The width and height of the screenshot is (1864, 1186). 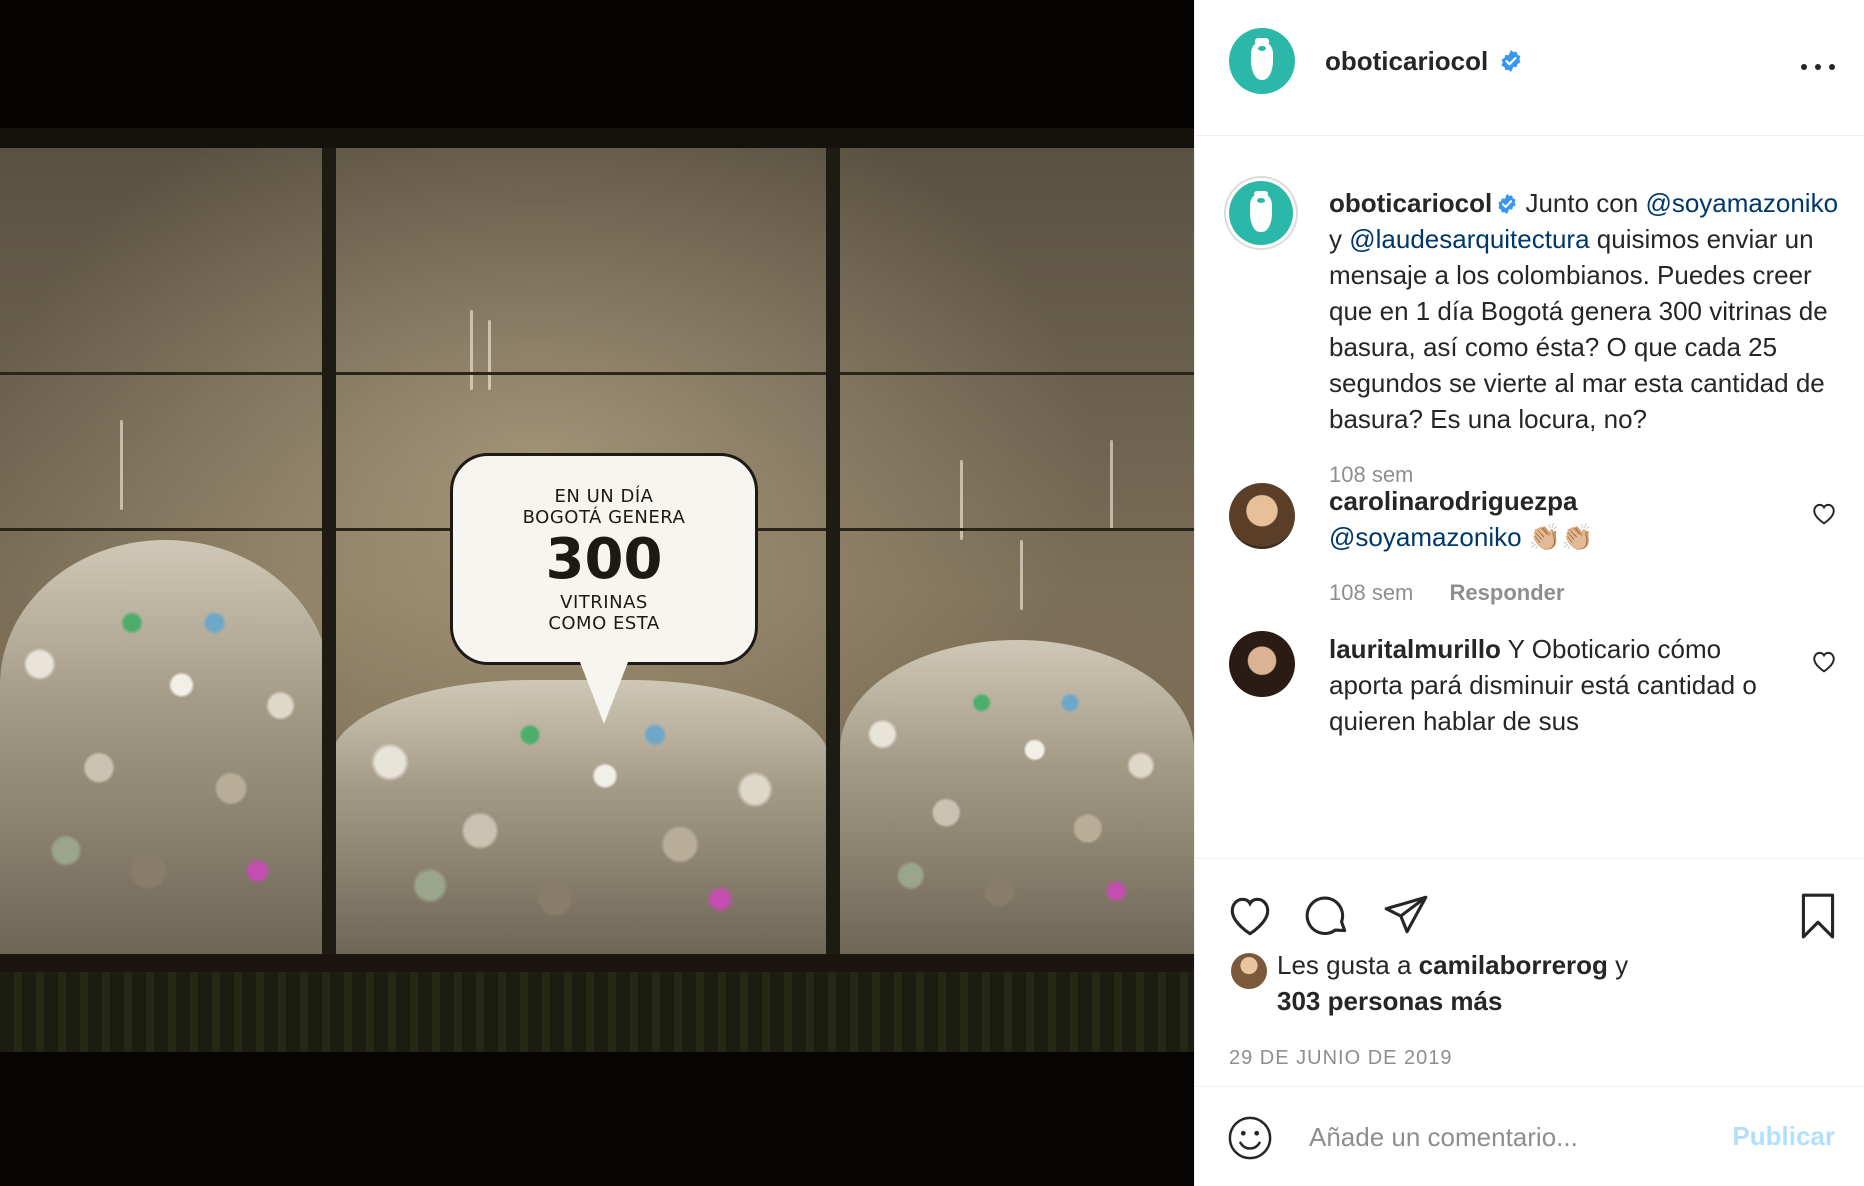 I want to click on trash-pile-right, so click(x=1017, y=797).